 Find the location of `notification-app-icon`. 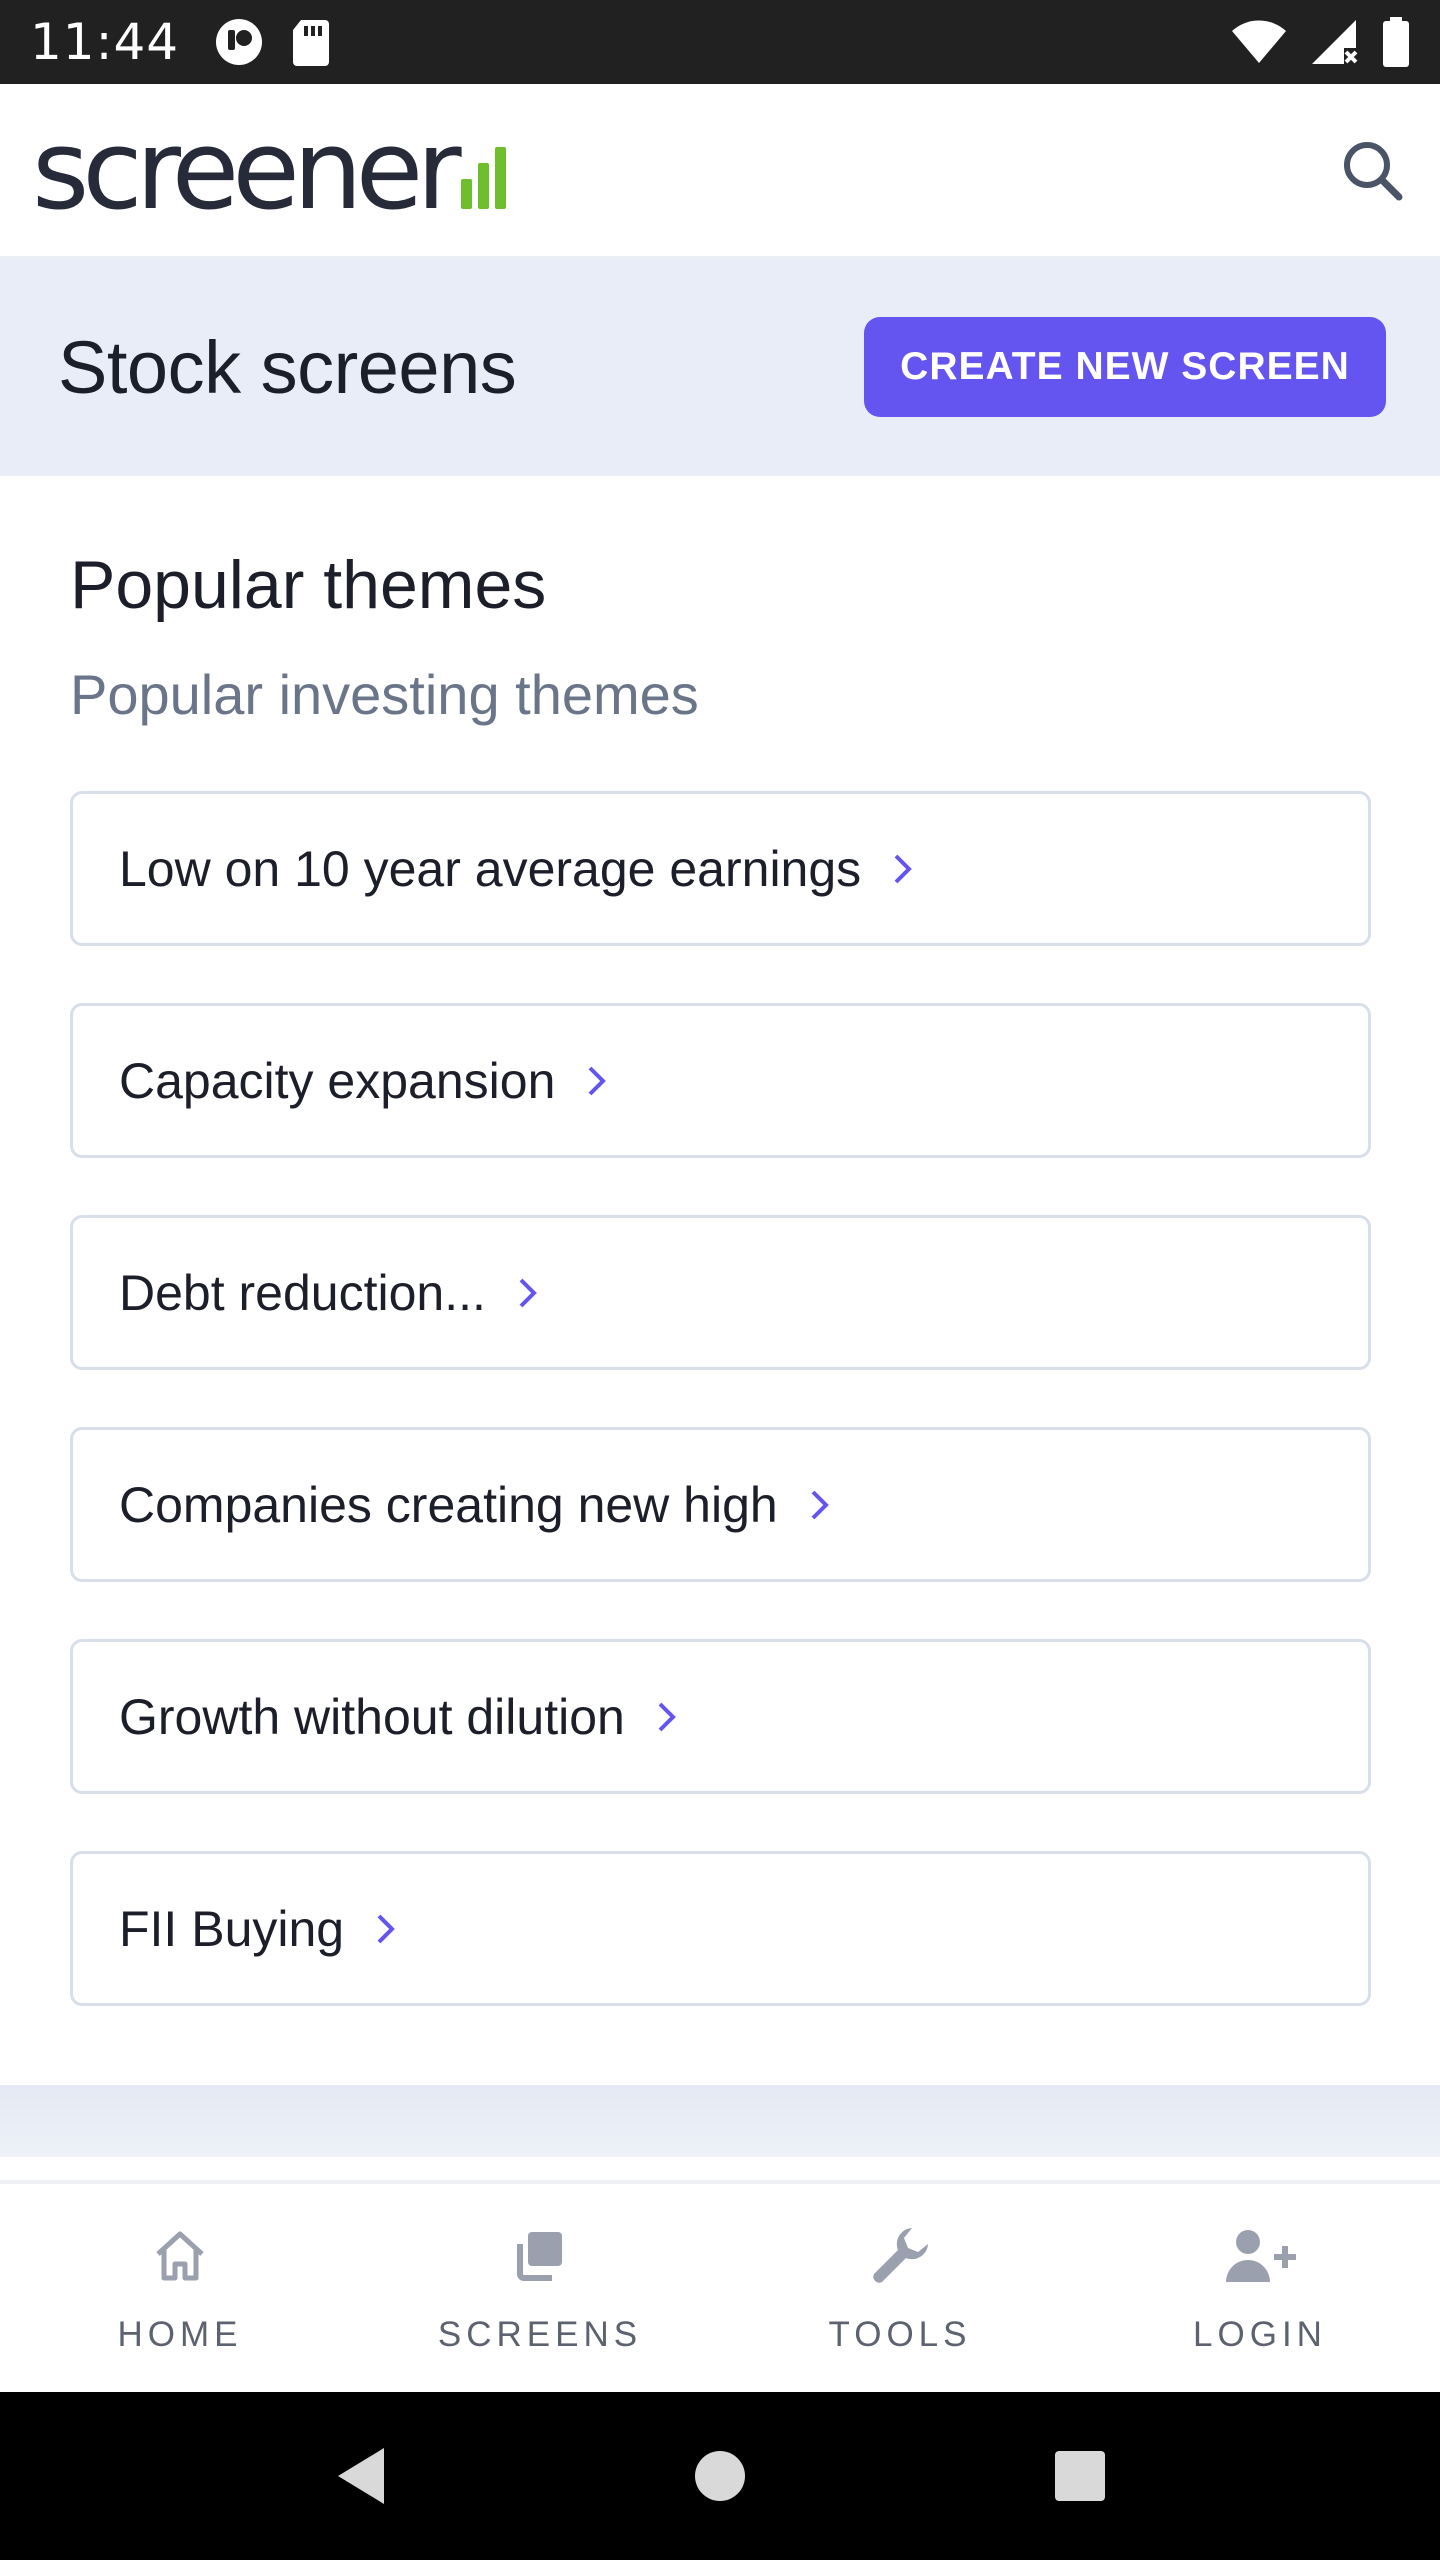

notification-app-icon is located at coordinates (239, 42).